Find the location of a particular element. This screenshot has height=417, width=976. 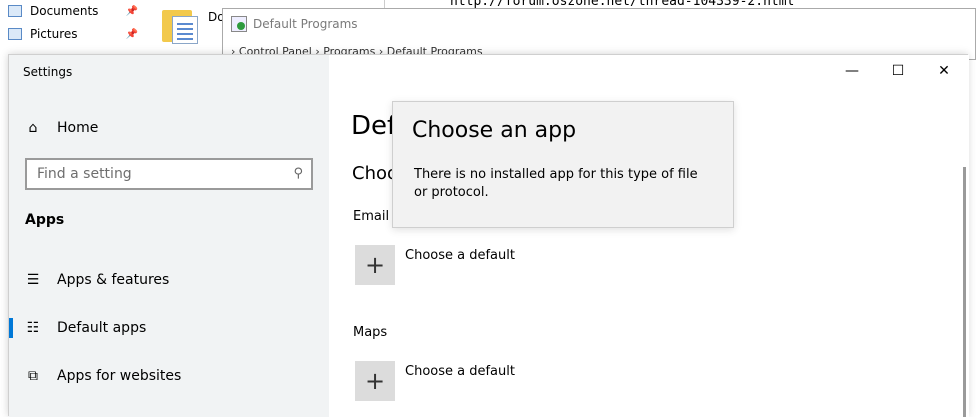

scrollbar is located at coordinates (964, 292).